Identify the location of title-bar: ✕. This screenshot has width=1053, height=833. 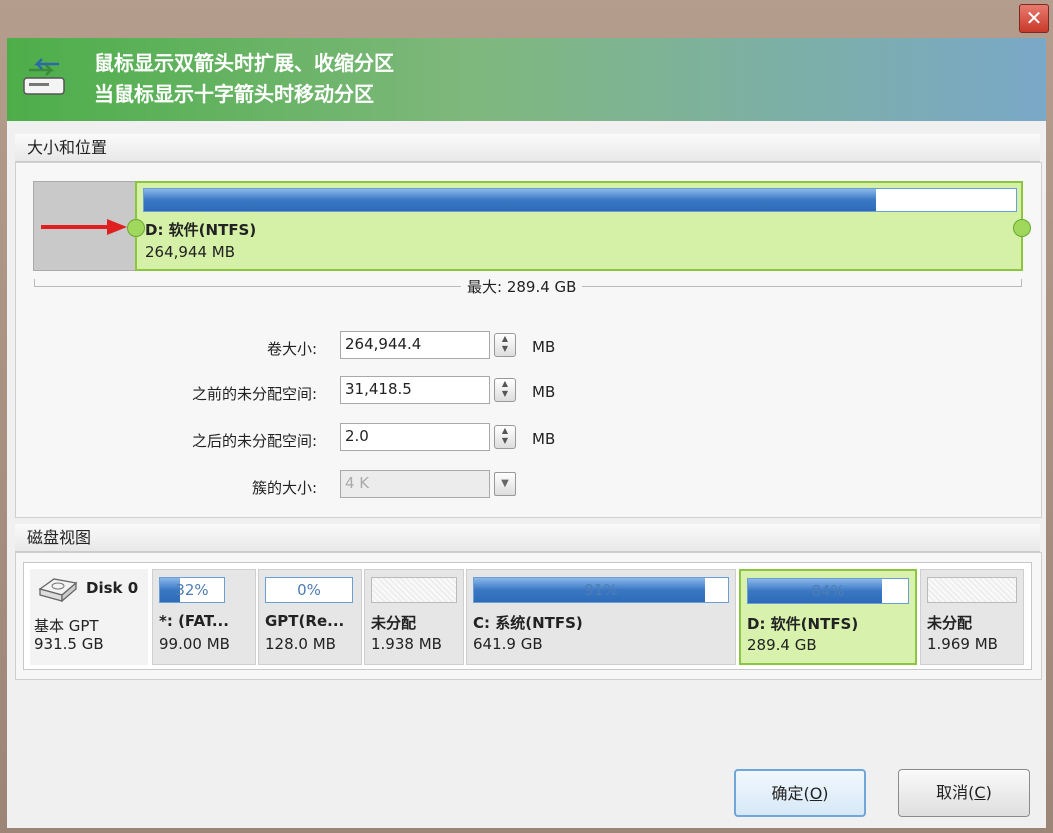
(526, 19).